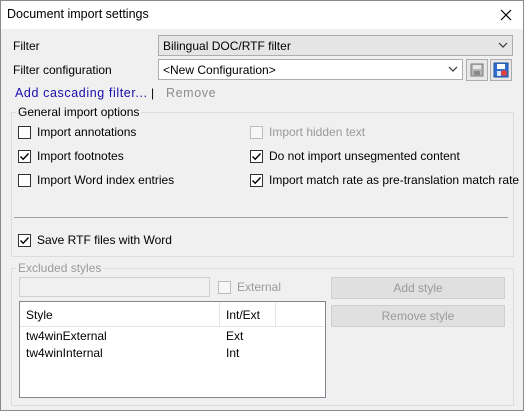 The height and width of the screenshot is (411, 524). What do you see at coordinates (62, 70) in the screenshot?
I see `filter-configuration-label: Filter configuration` at bounding box center [62, 70].